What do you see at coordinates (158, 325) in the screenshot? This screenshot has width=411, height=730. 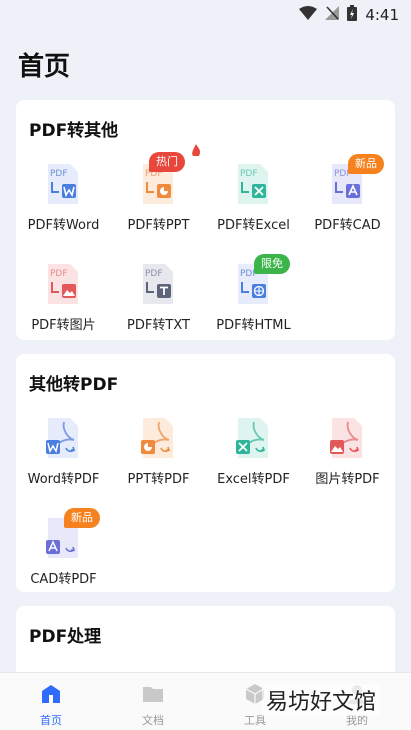 I see `tool-label: PDF转TXT` at bounding box center [158, 325].